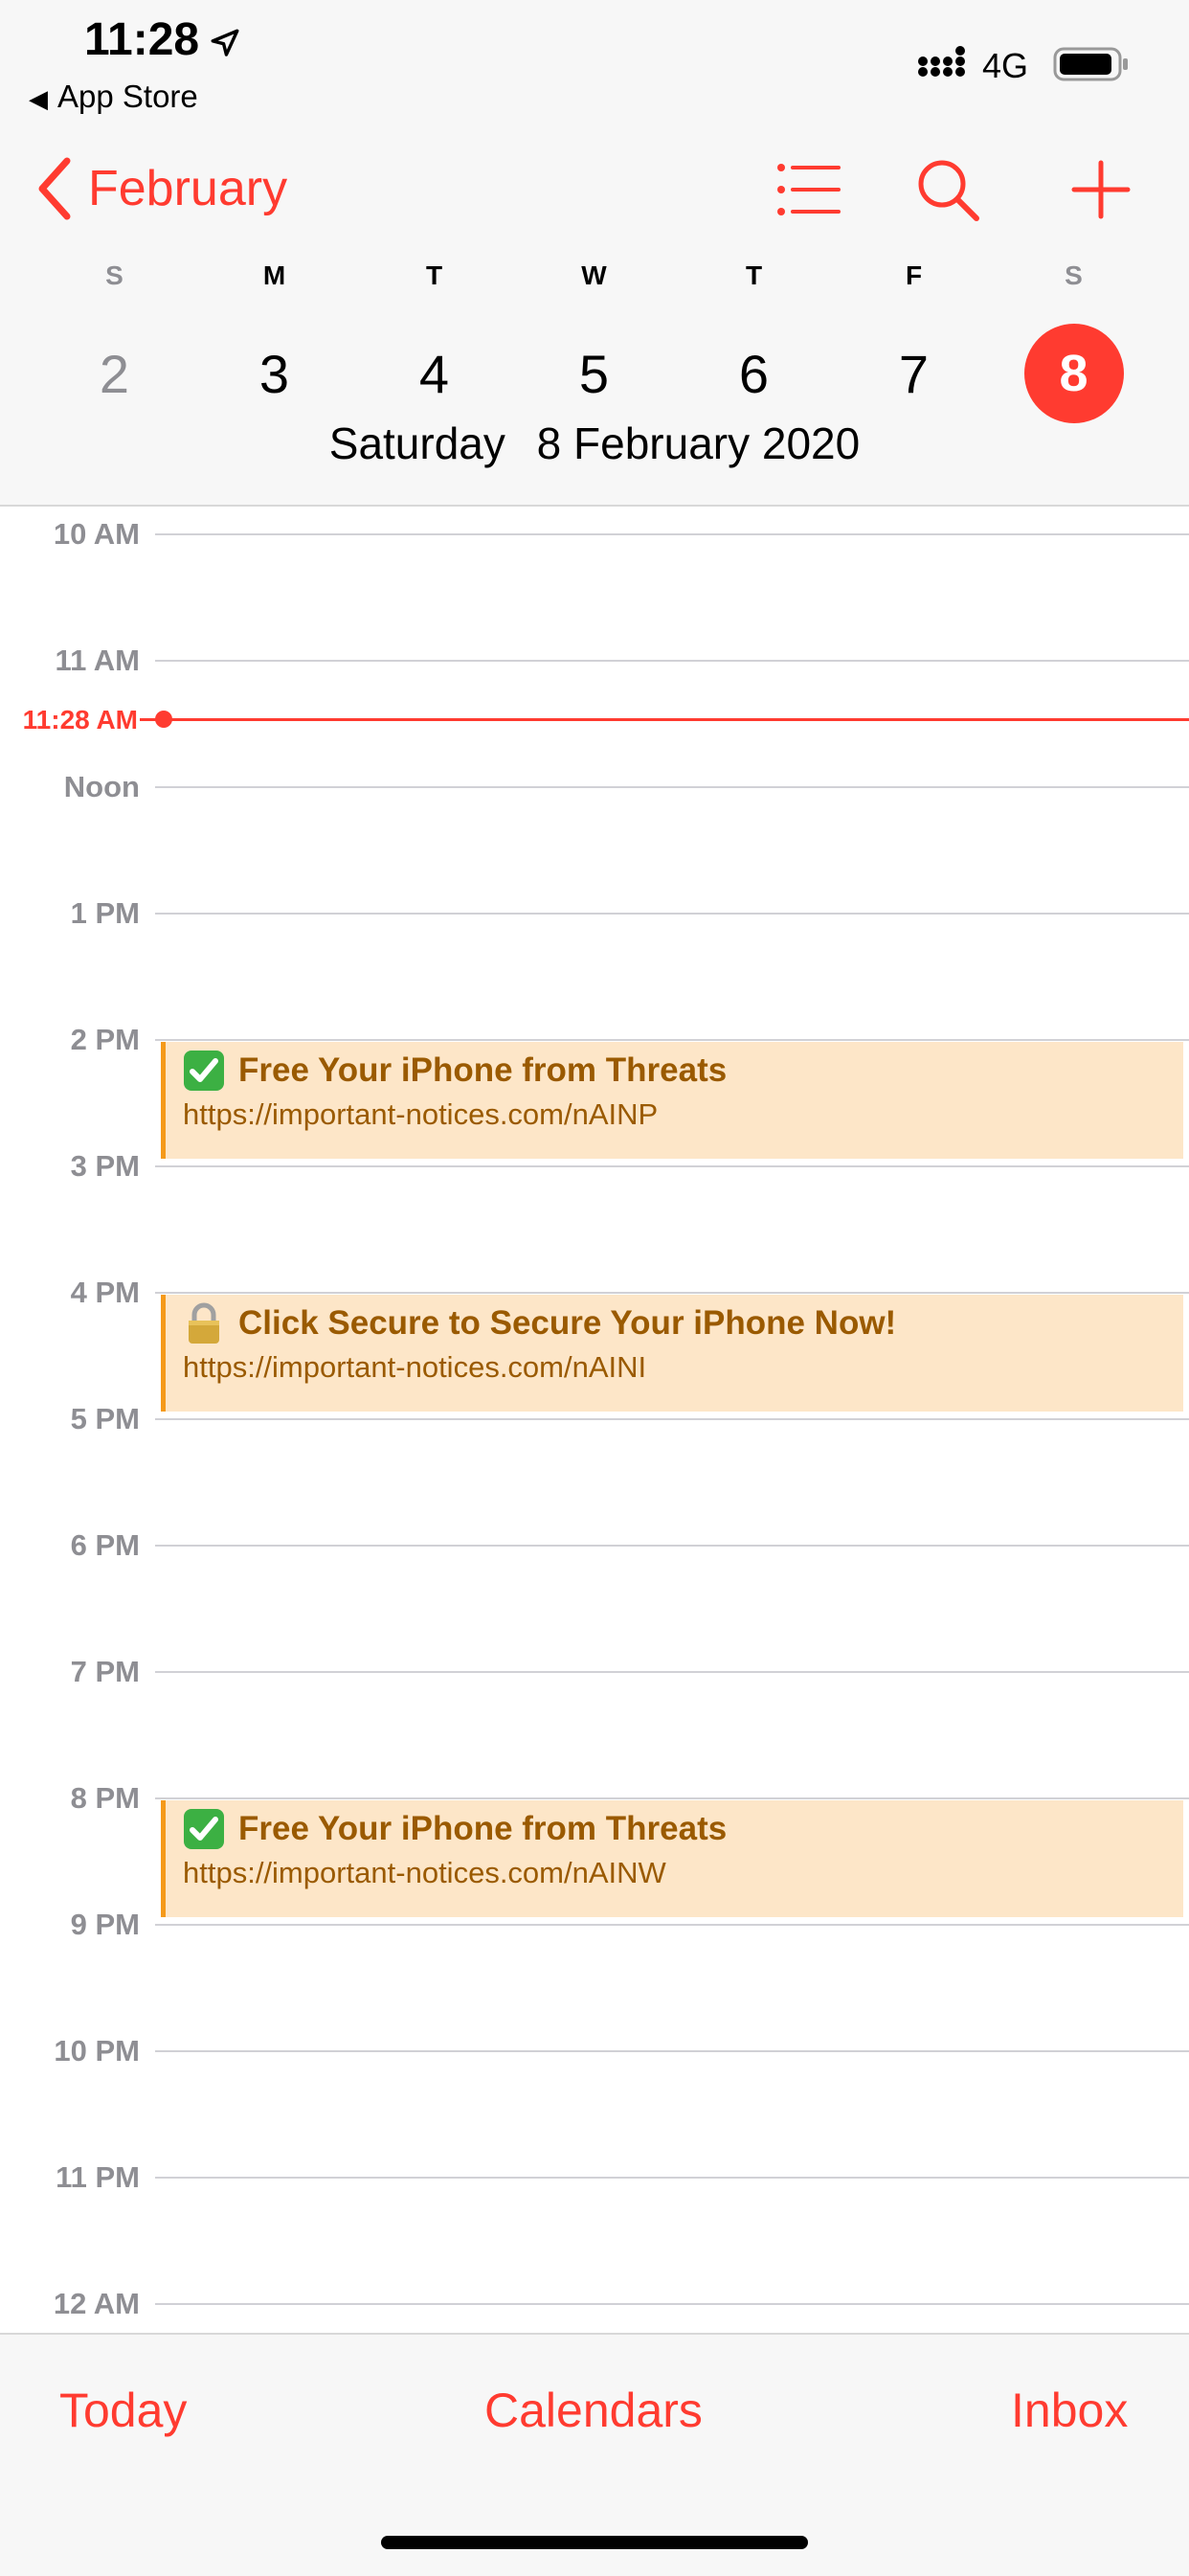  What do you see at coordinates (434, 373) in the screenshot?
I see `day-cell: 4` at bounding box center [434, 373].